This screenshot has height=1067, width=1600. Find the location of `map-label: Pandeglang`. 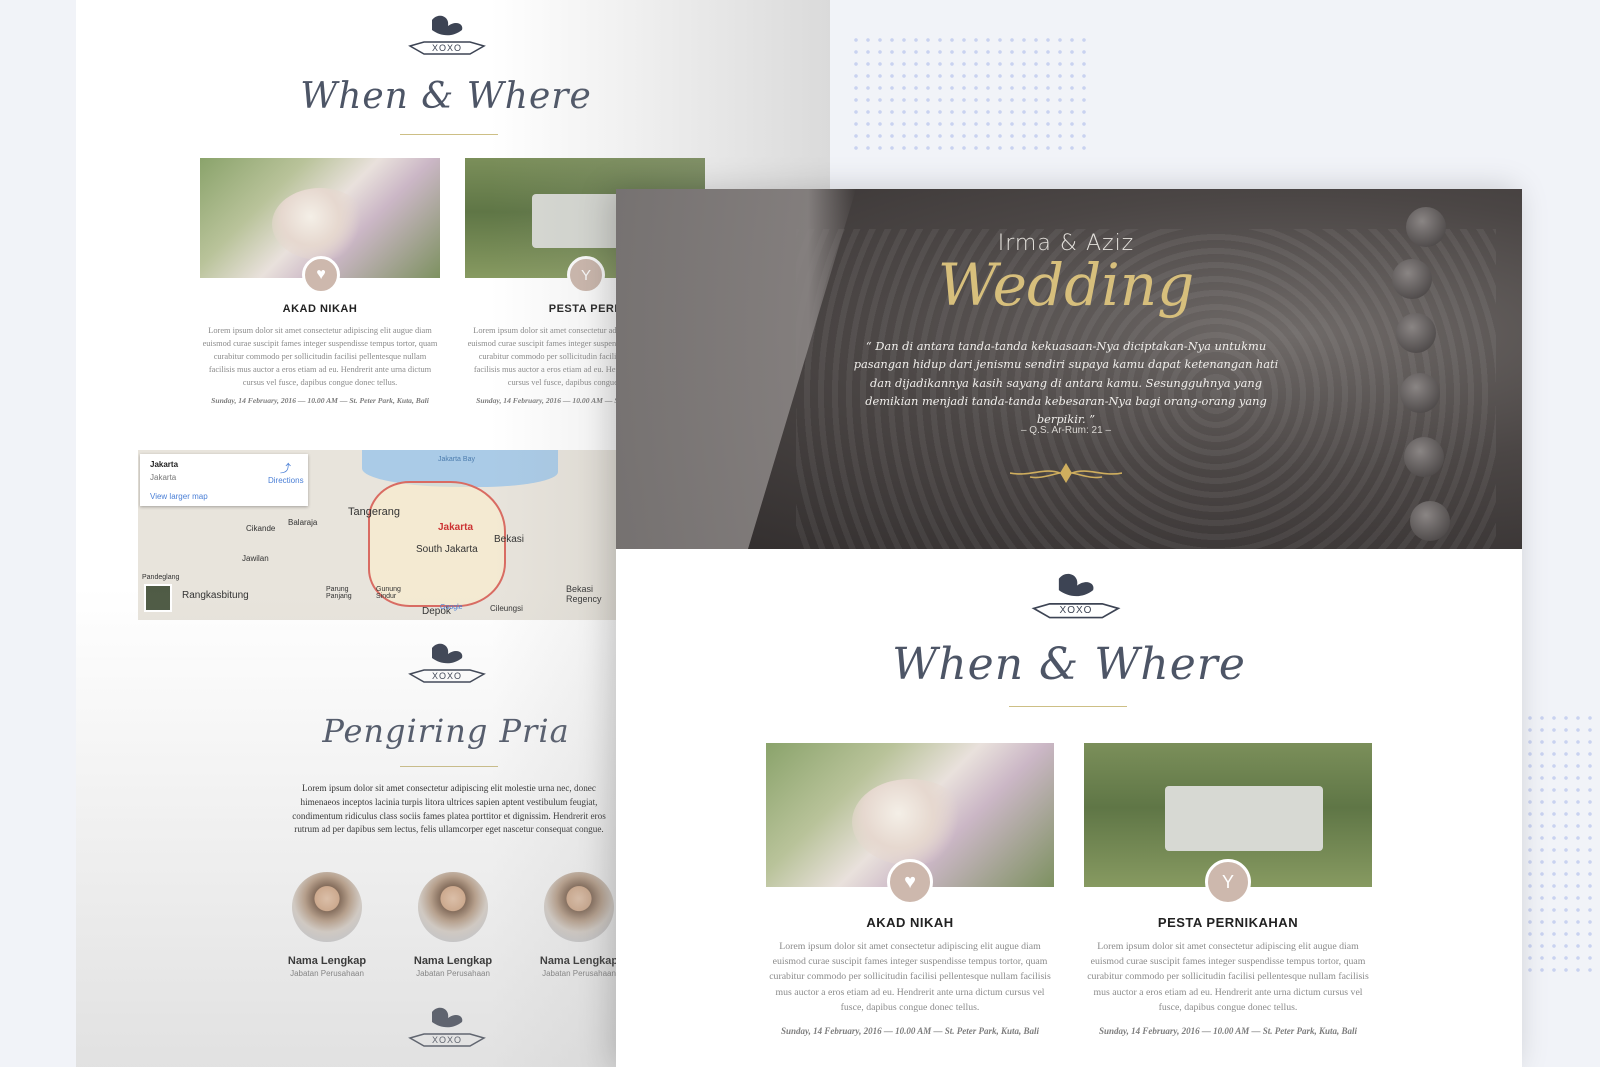

map-label: Pandeglang is located at coordinates (161, 577).